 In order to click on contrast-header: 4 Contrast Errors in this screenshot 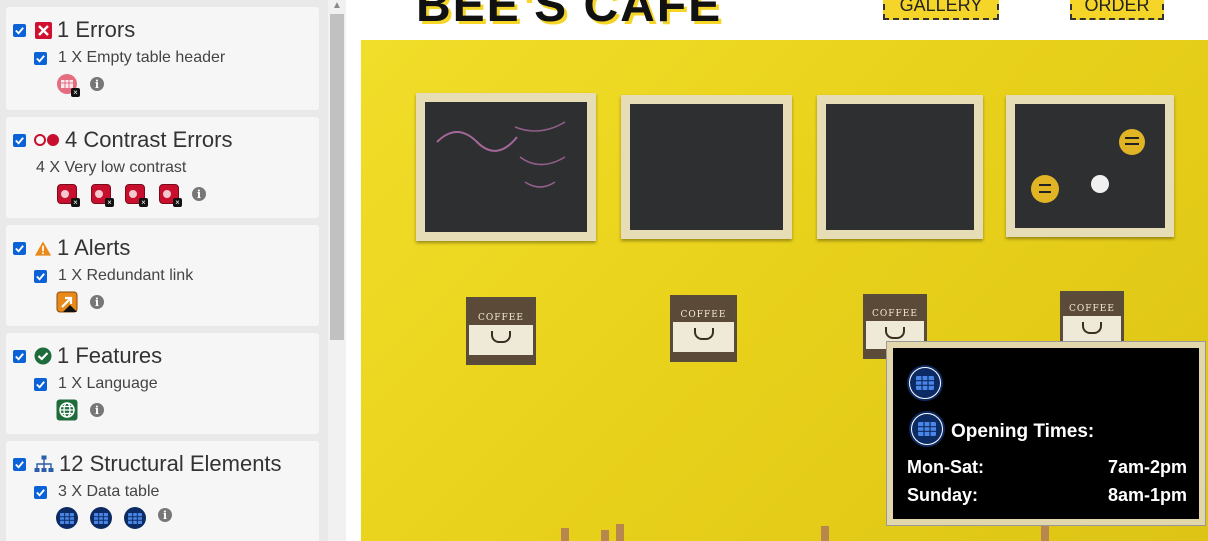, I will do `click(123, 140)`.